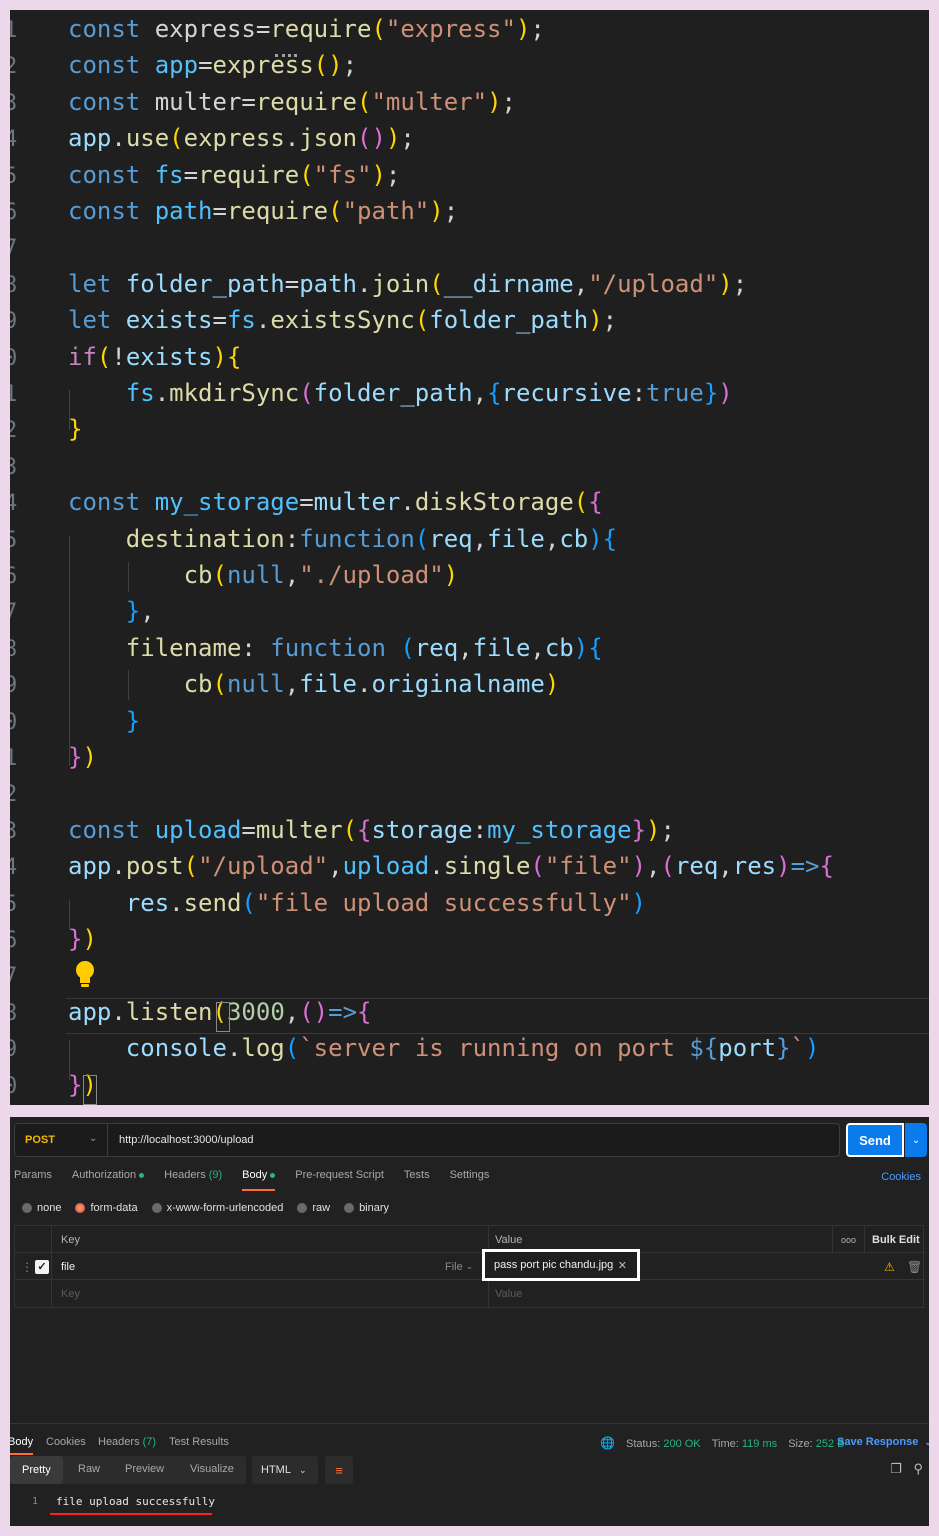 The height and width of the screenshot is (1536, 939). Describe the element at coordinates (51, 1239) in the screenshot. I see `divider` at that location.